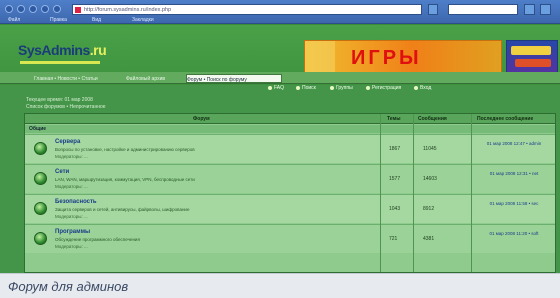  I want to click on action-login-label: Вход, so click(426, 88).